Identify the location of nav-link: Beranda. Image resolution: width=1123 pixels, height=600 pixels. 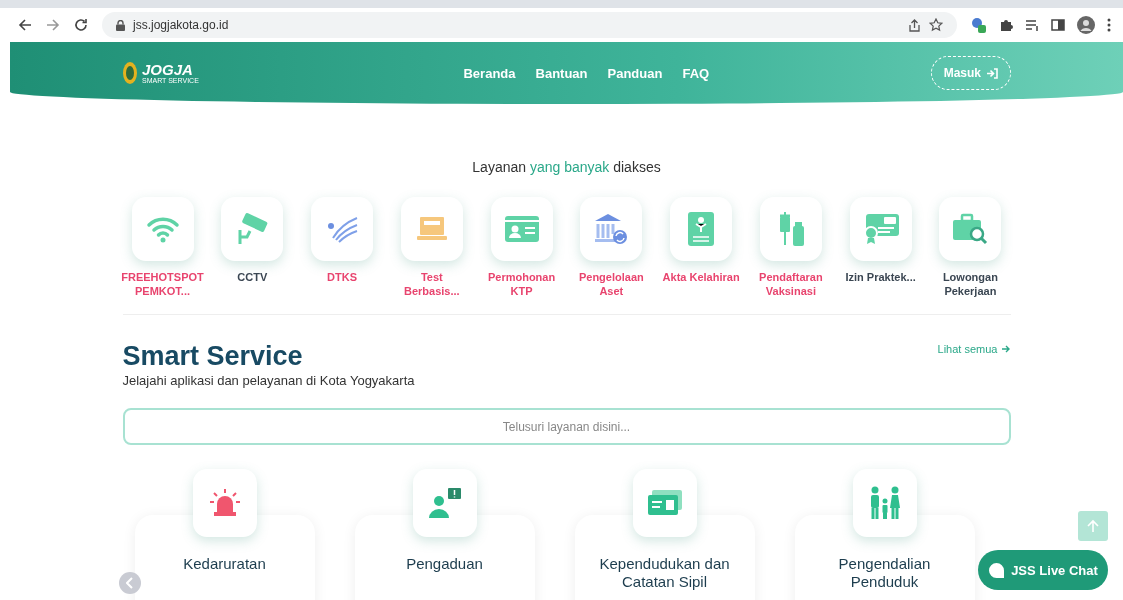
(489, 73).